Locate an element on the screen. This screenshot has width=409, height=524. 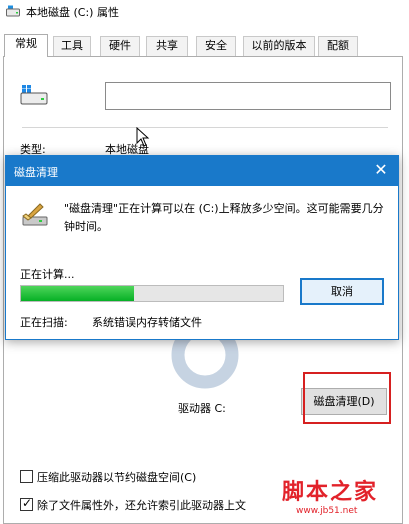
title-bar: 本地磁盘 (C:) 属性 is located at coordinates (204, 12).